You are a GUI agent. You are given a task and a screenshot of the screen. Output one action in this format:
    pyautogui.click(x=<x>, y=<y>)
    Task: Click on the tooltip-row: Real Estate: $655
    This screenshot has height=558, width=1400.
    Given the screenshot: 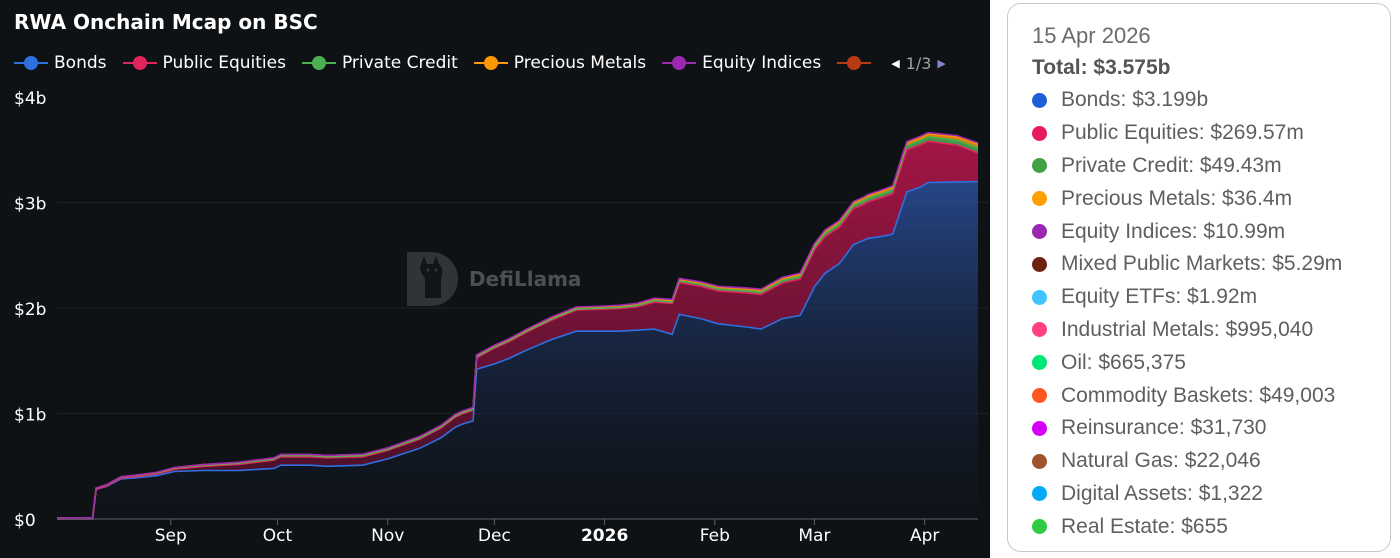 What is the action you would take?
    pyautogui.click(x=1211, y=526)
    